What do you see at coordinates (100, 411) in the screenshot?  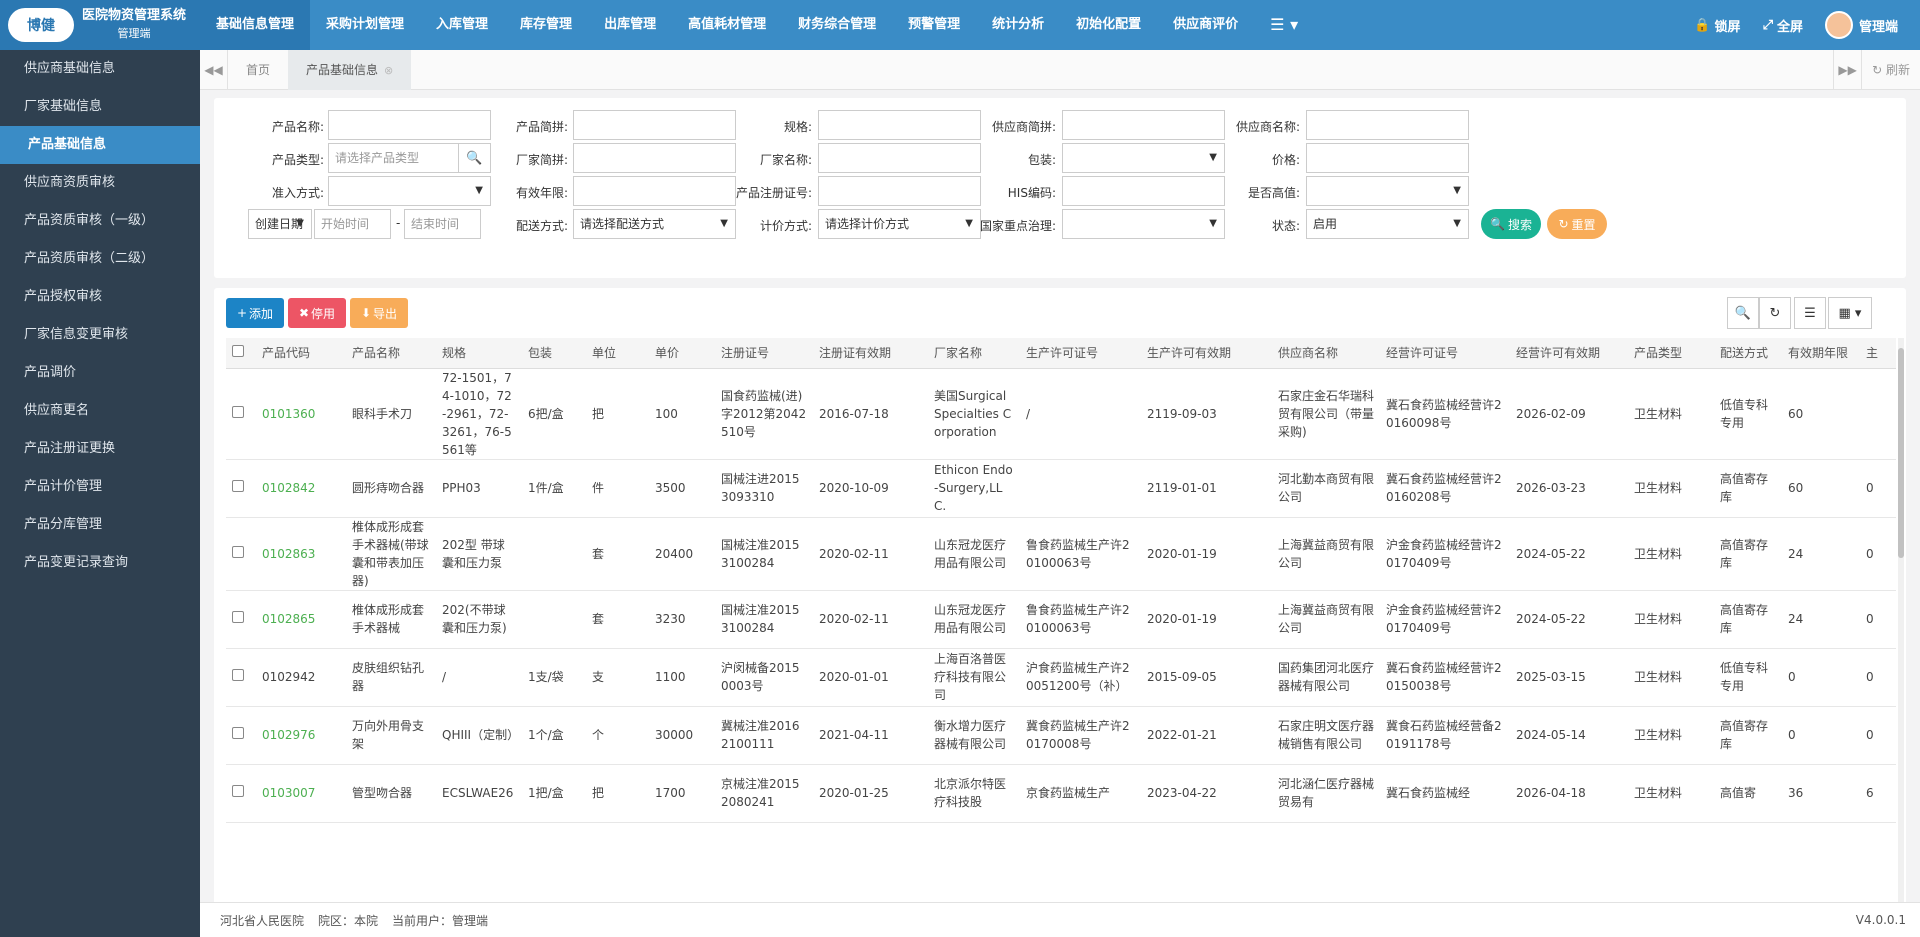 I see `sidebar-item: 供应商更名` at bounding box center [100, 411].